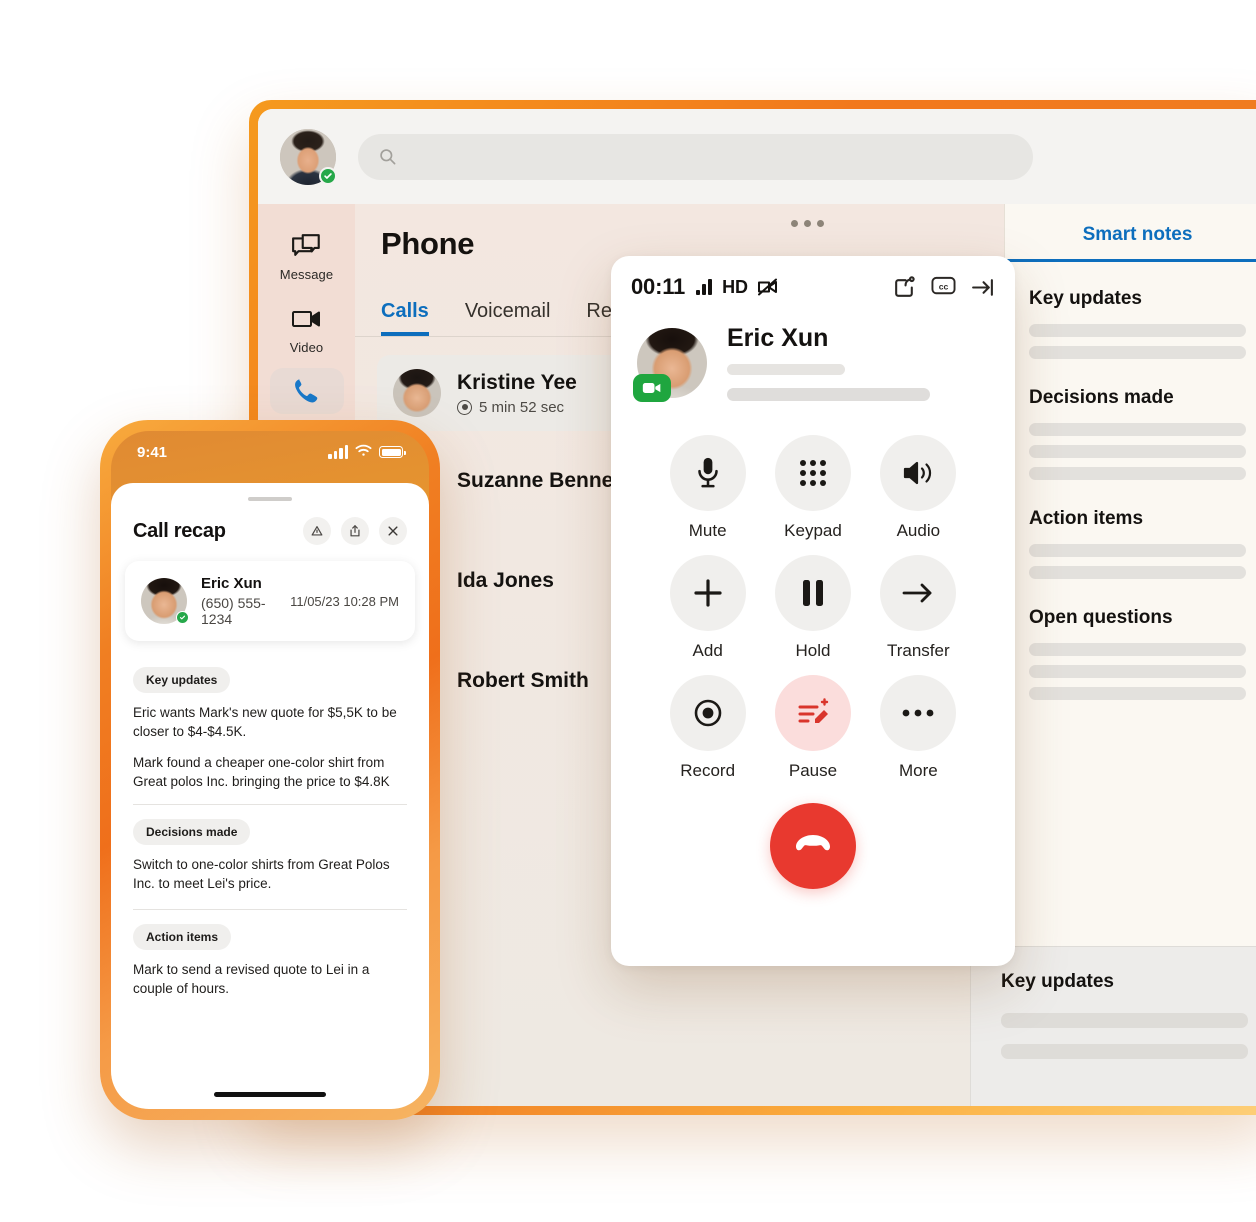  Describe the element at coordinates (904, 287) in the screenshot. I see `share-screen-icon` at that location.